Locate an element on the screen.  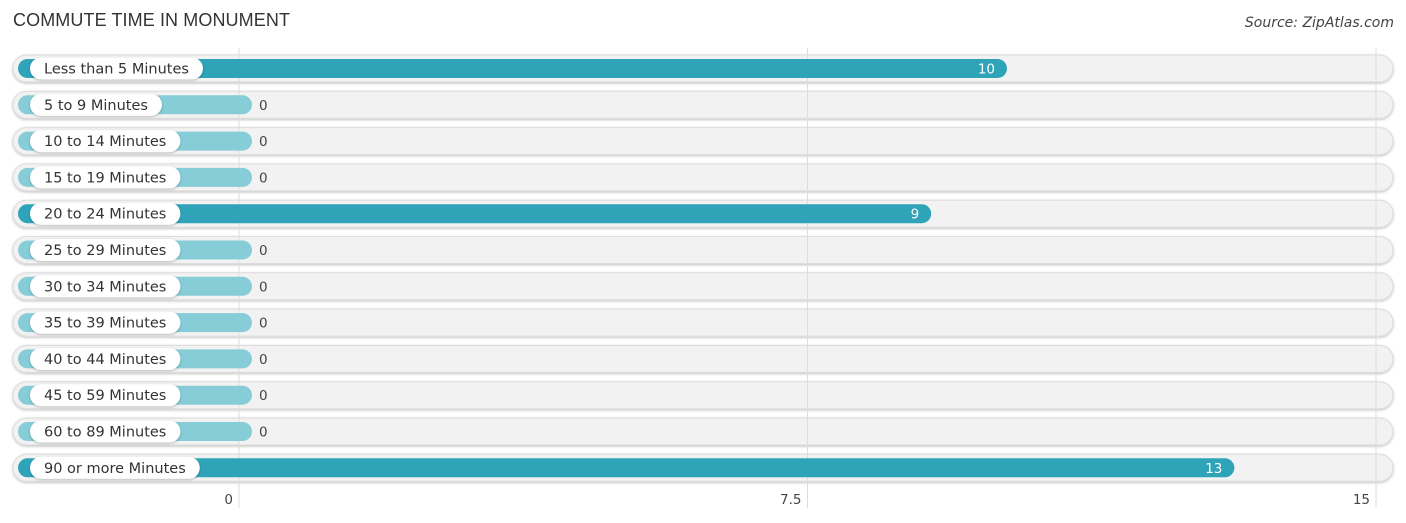
category-label: 30 to 34 Minutes is located at coordinates (105, 287).